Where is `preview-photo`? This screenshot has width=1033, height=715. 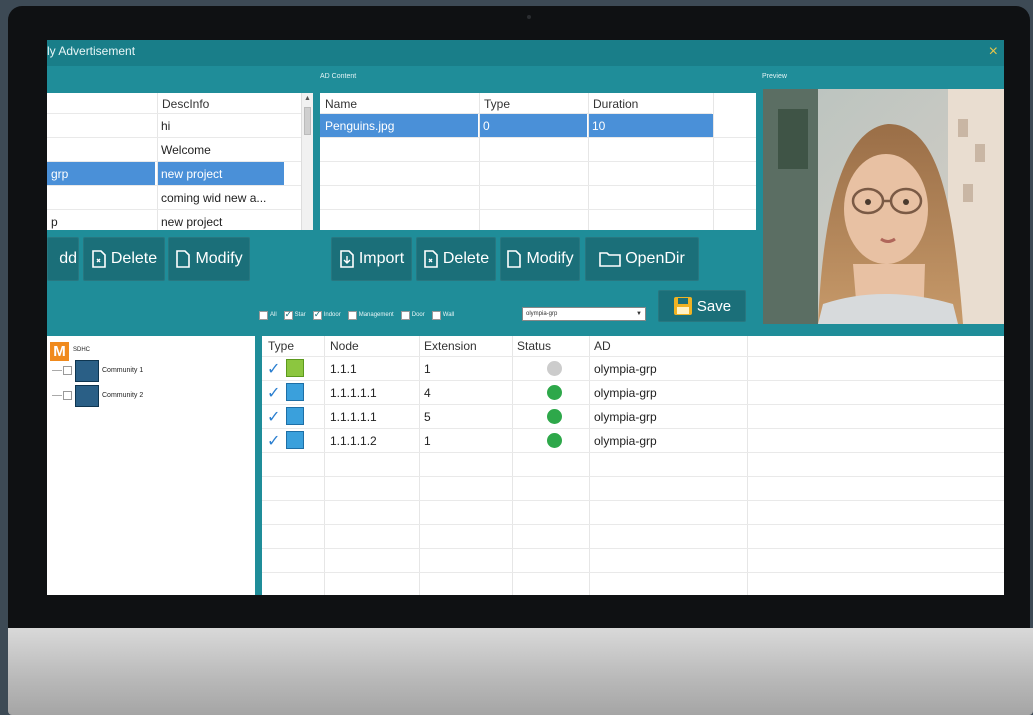 preview-photo is located at coordinates (883, 206).